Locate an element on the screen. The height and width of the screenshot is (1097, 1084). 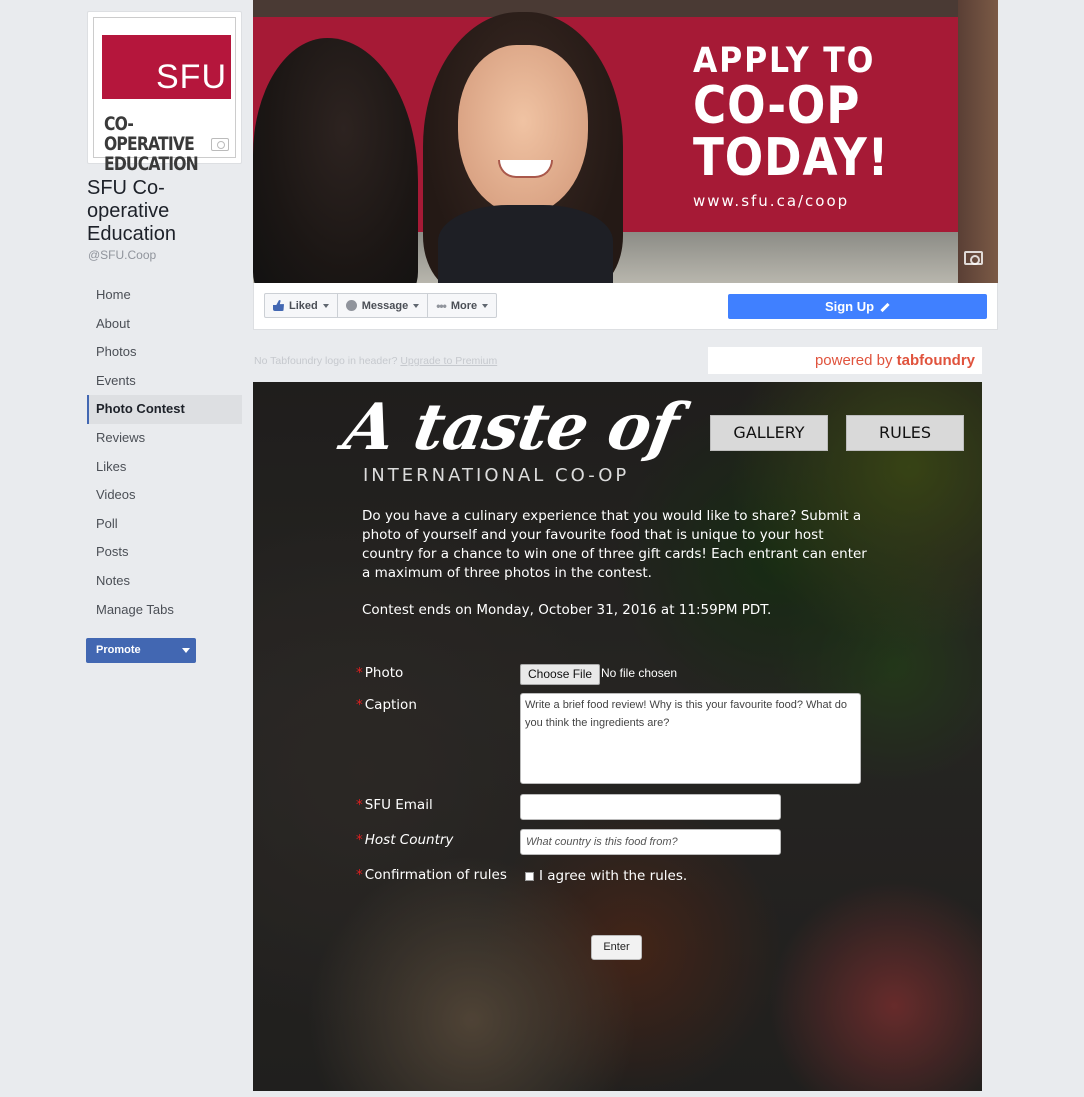
thumbs-up-icon is located at coordinates (278, 305).